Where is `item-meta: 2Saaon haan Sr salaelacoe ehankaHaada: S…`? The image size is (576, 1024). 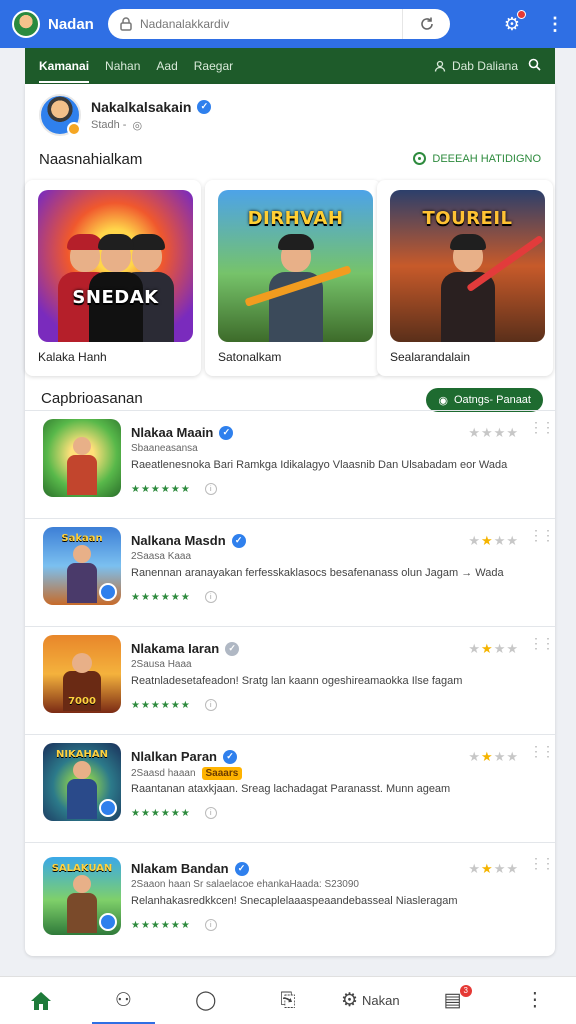
item-meta: 2Saaon haan Sr salaelacoe ehankaHaada: S… is located at coordinates (245, 884).